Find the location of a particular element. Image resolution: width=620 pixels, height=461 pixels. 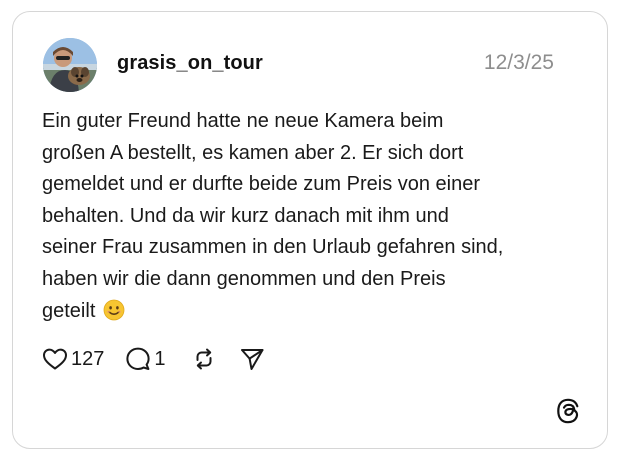

like-count: 127 is located at coordinates (88, 358).